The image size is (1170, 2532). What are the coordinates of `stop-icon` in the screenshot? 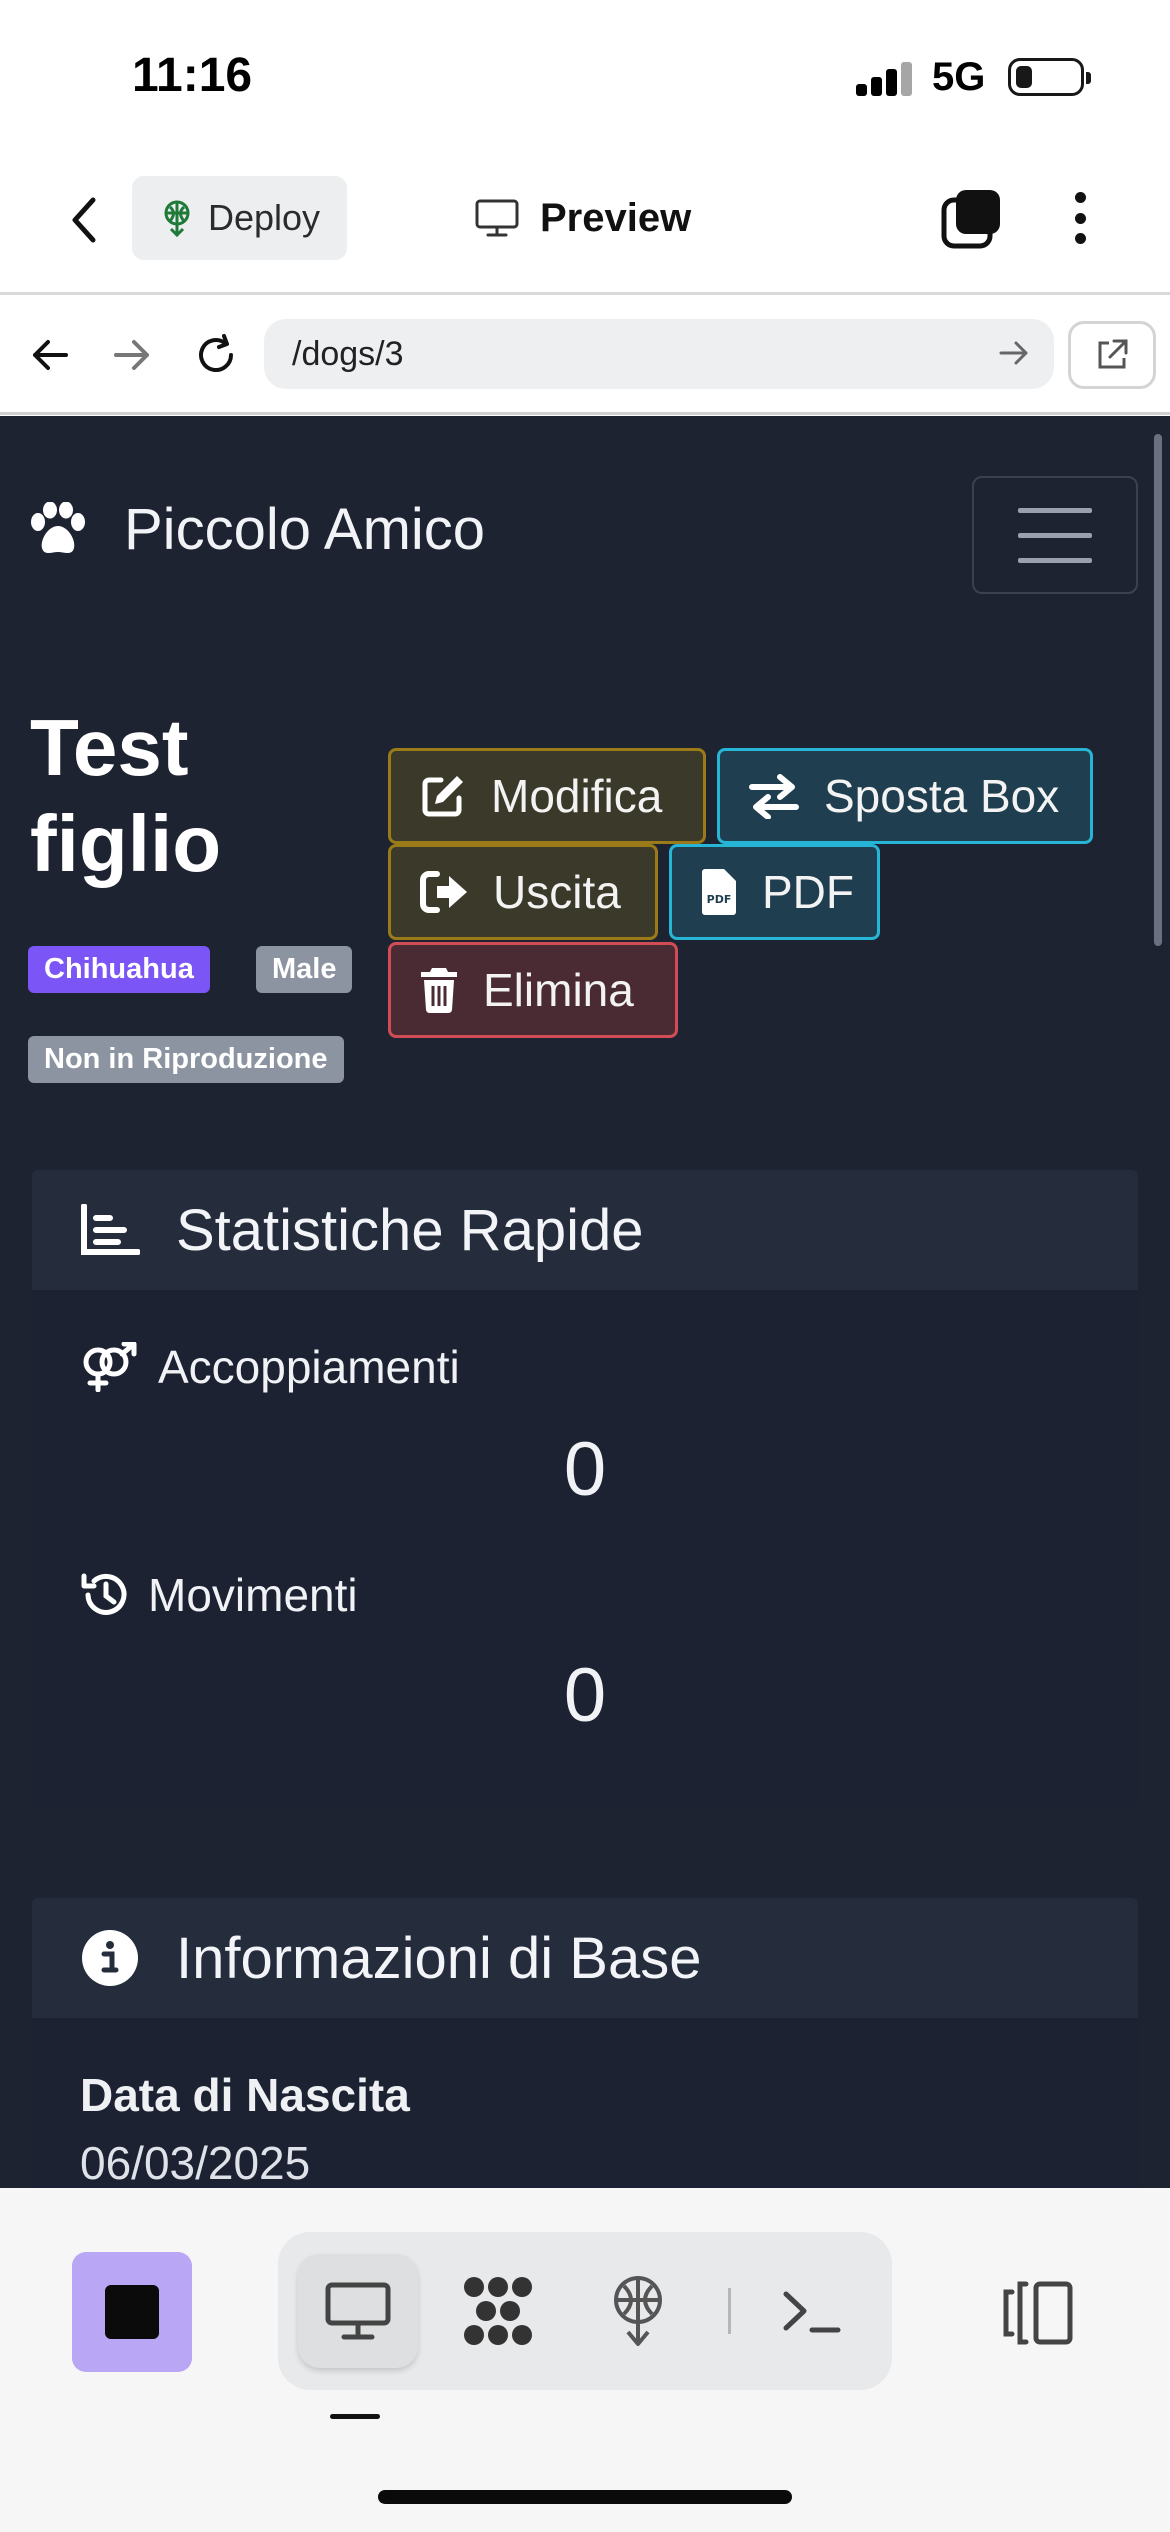 It's located at (132, 2312).